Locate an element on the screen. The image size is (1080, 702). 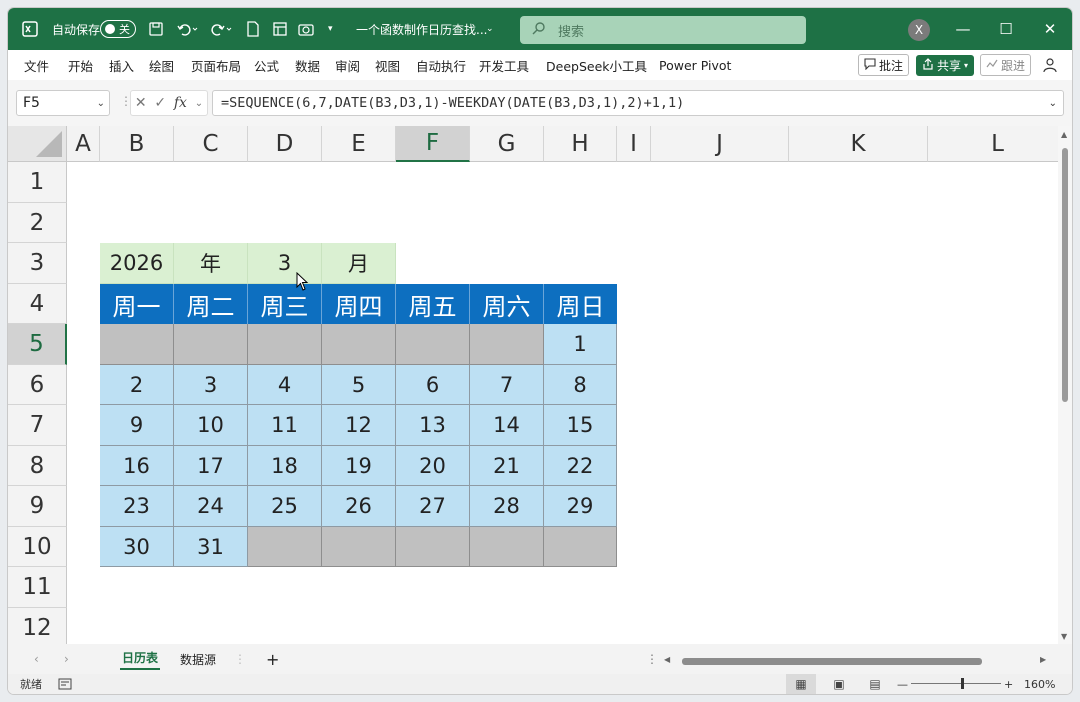
calendar-day-cell: 28 is located at coordinates (507, 506).